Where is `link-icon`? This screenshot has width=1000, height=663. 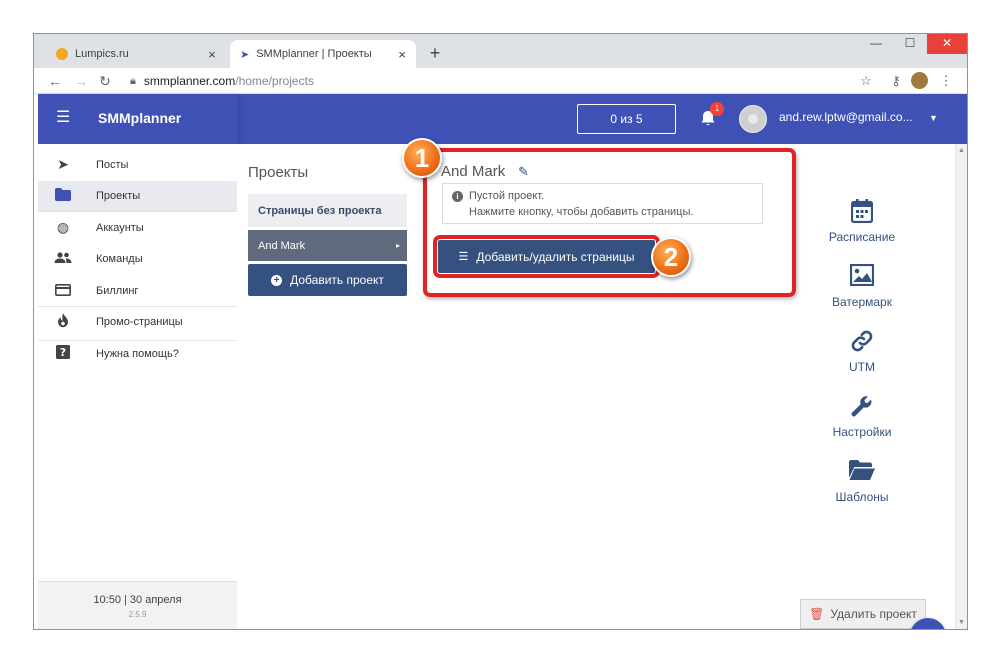
link-icon is located at coordinates (862, 342).